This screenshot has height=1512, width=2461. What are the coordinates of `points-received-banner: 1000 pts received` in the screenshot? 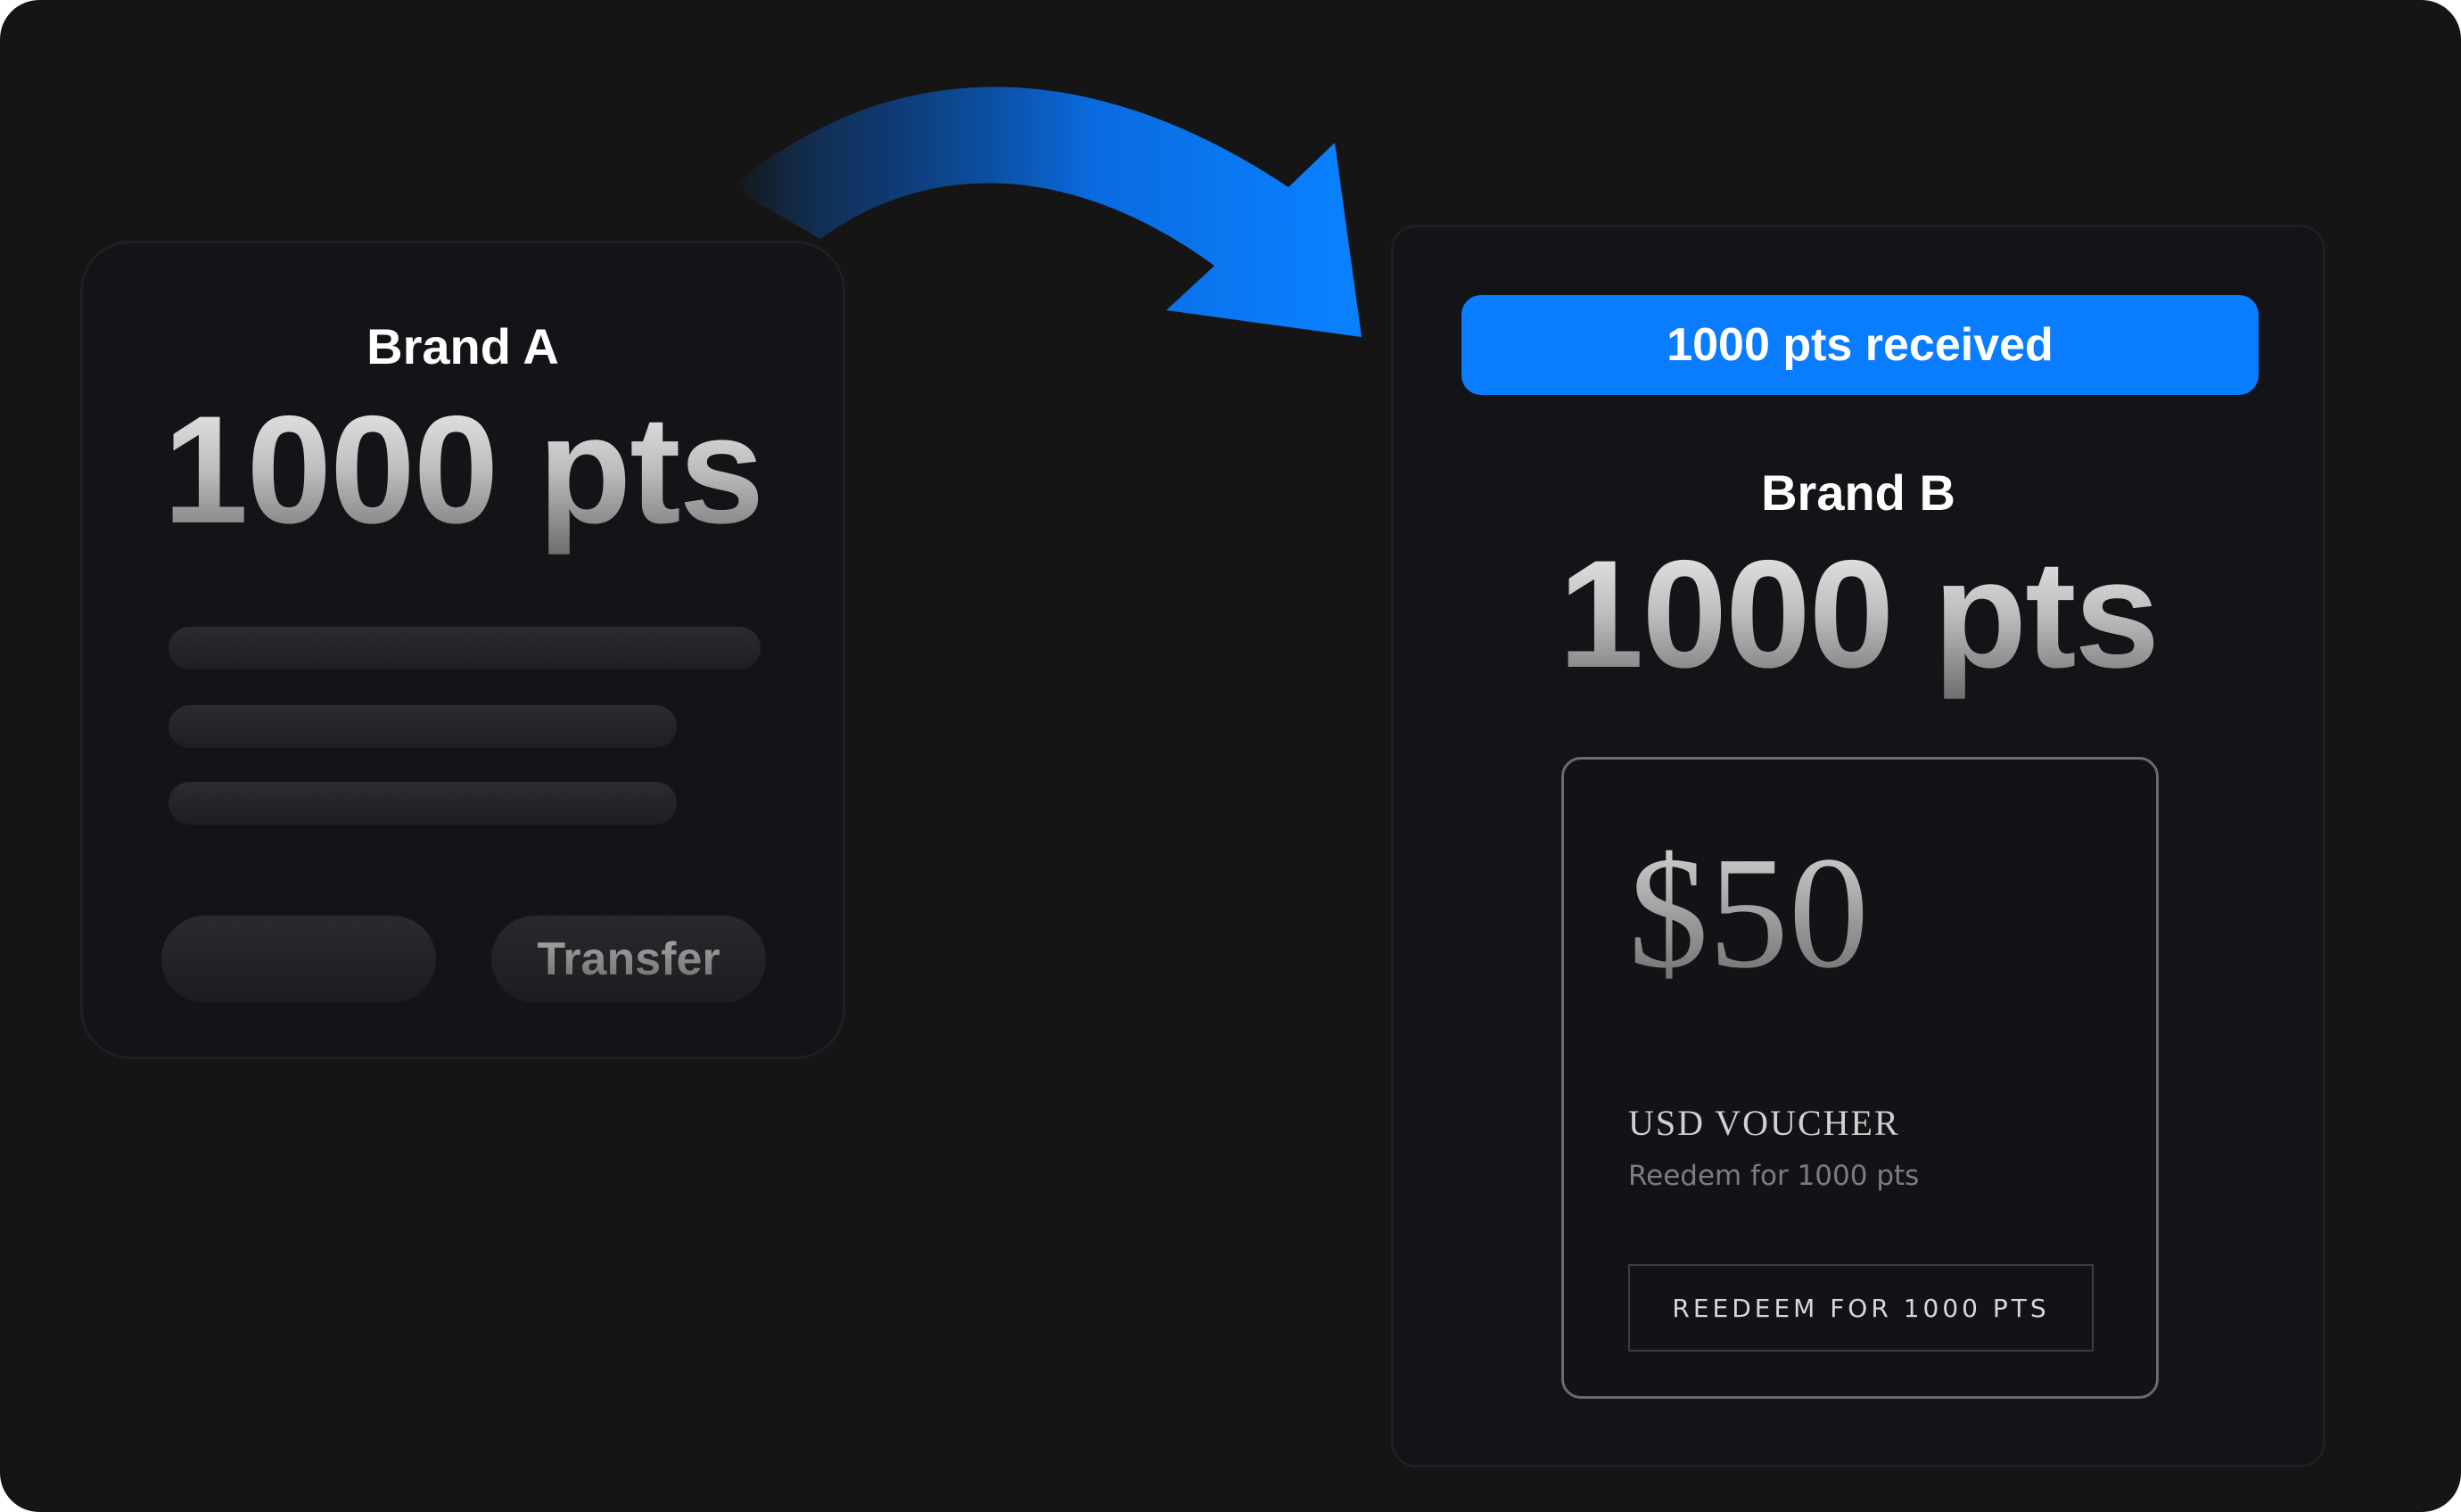 It's located at (1860, 345).